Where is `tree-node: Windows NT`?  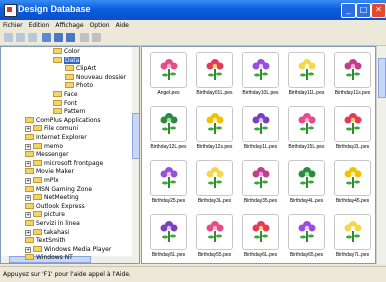
tree-node: Windows NT is located at coordinates (49, 257).